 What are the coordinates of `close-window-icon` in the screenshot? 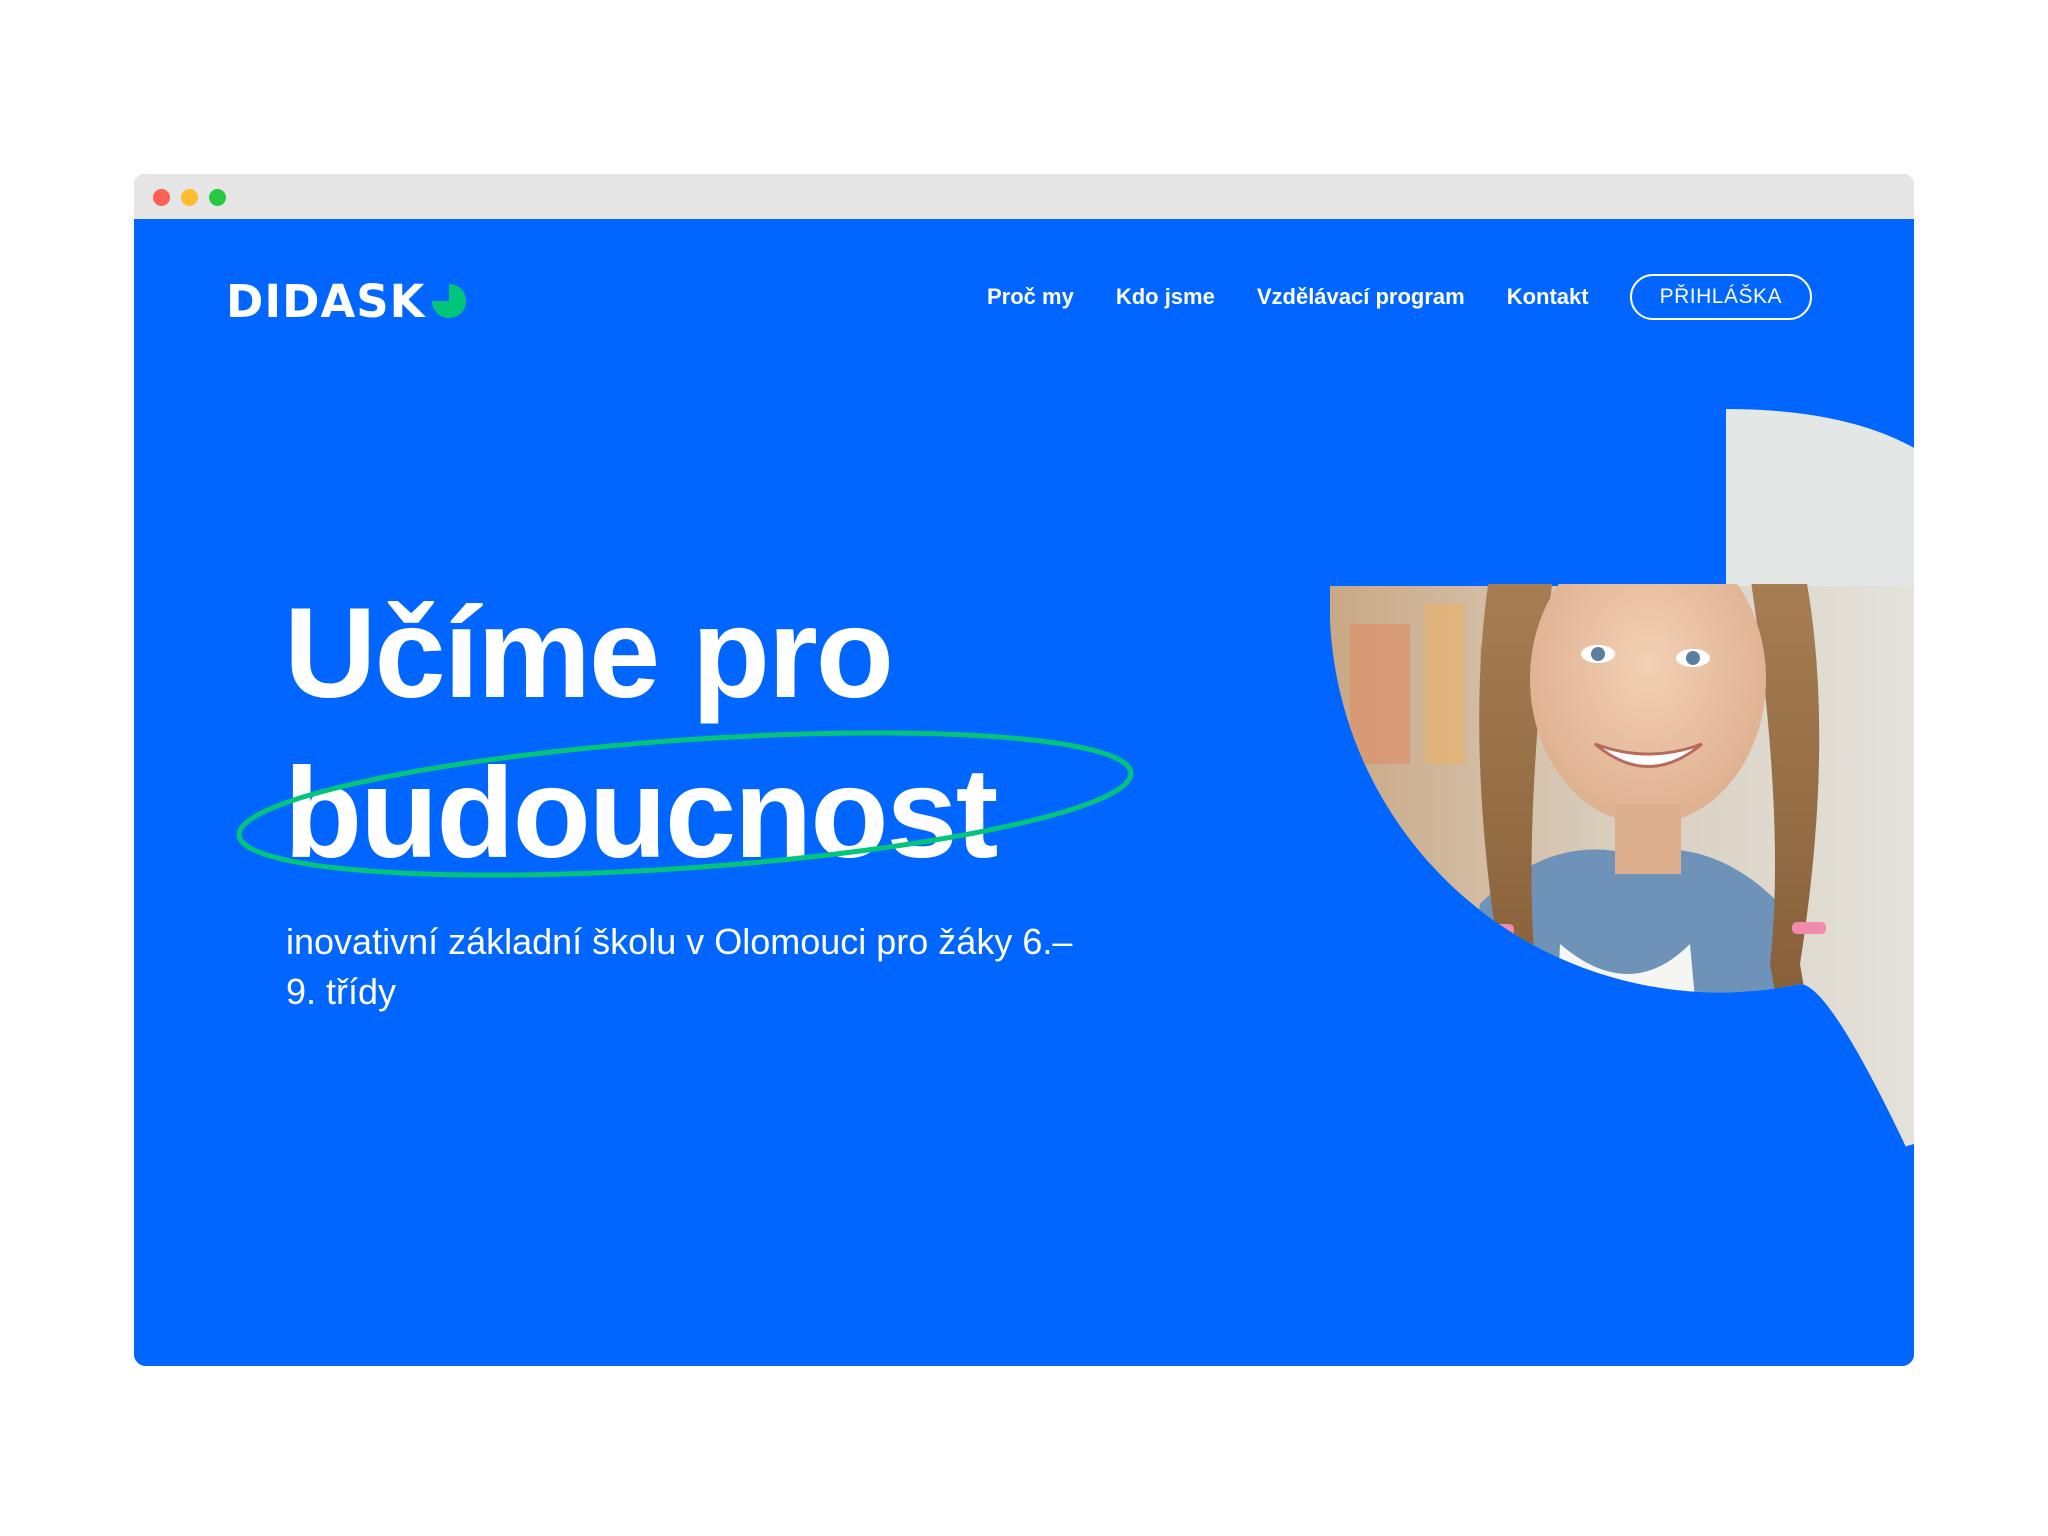 It's located at (161, 197).